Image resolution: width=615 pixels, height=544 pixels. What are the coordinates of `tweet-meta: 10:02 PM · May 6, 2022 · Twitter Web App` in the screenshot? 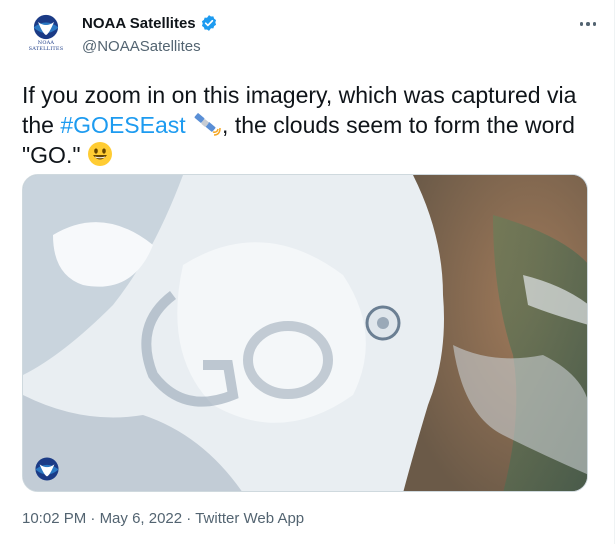 It's located at (163, 518).